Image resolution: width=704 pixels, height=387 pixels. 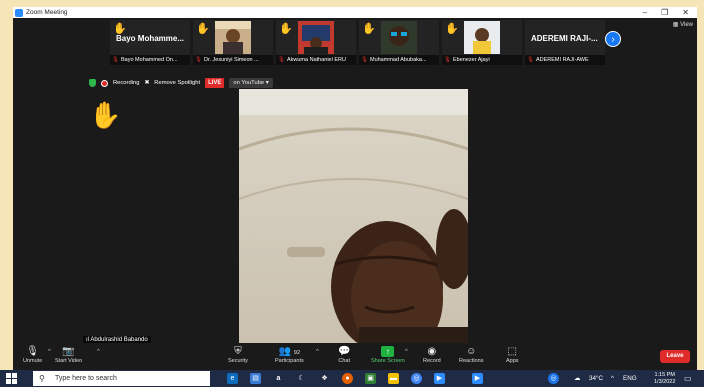 I want to click on unmute-button: 🎙 Unmute, so click(x=32, y=355).